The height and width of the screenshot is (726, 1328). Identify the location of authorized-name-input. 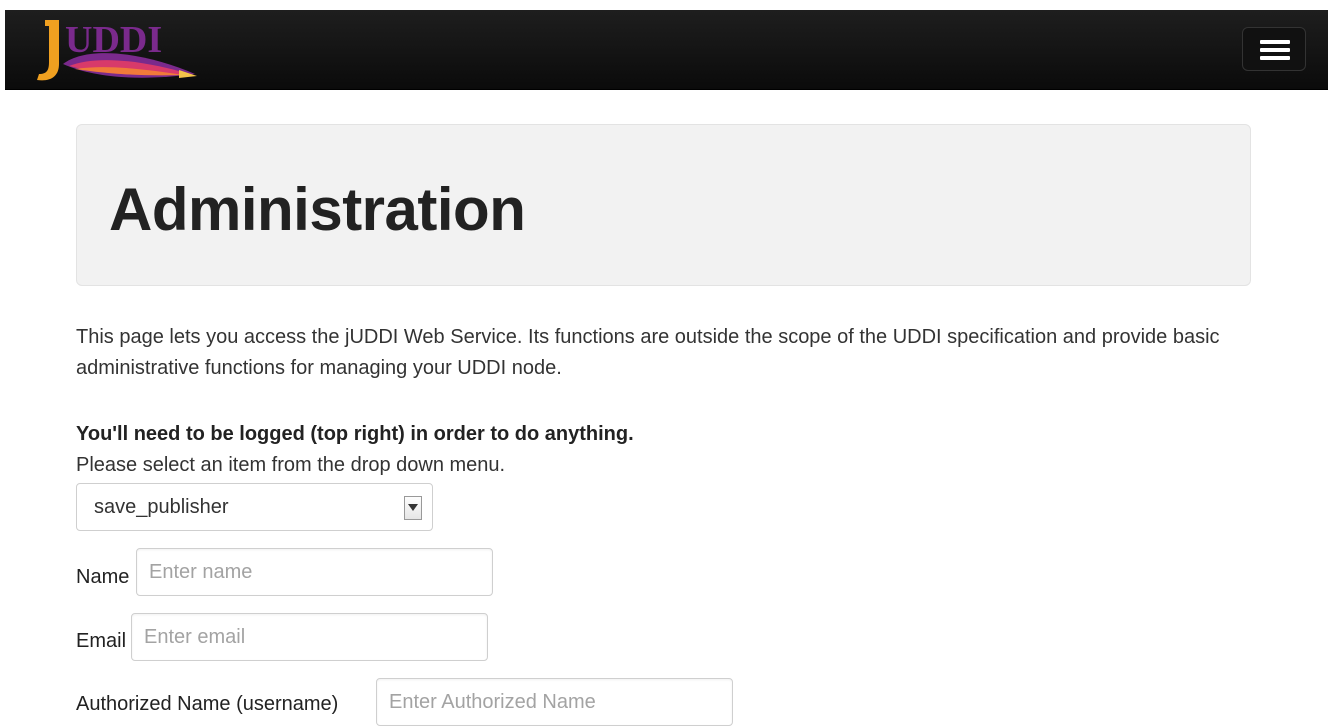
(554, 702).